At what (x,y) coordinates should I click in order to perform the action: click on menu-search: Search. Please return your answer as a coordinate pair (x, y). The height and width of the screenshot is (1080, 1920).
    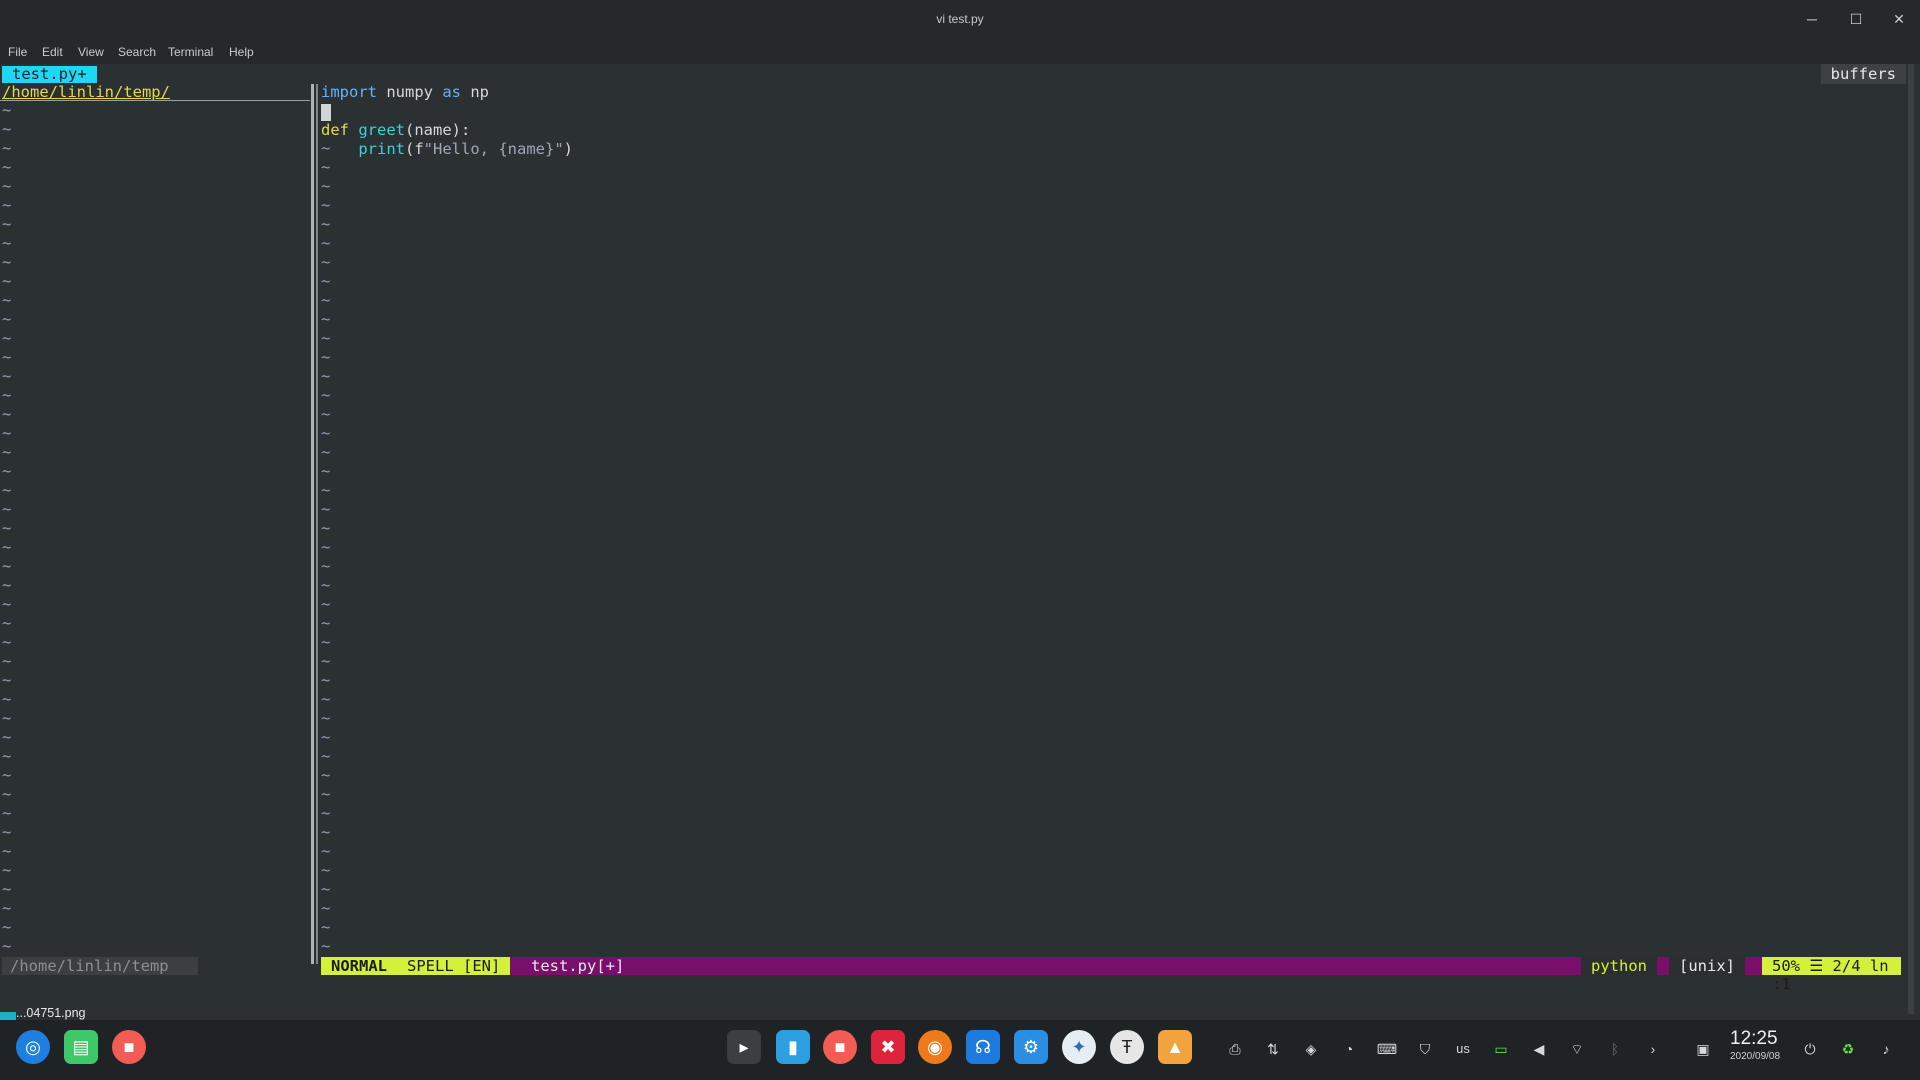
    Looking at the image, I should click on (137, 52).